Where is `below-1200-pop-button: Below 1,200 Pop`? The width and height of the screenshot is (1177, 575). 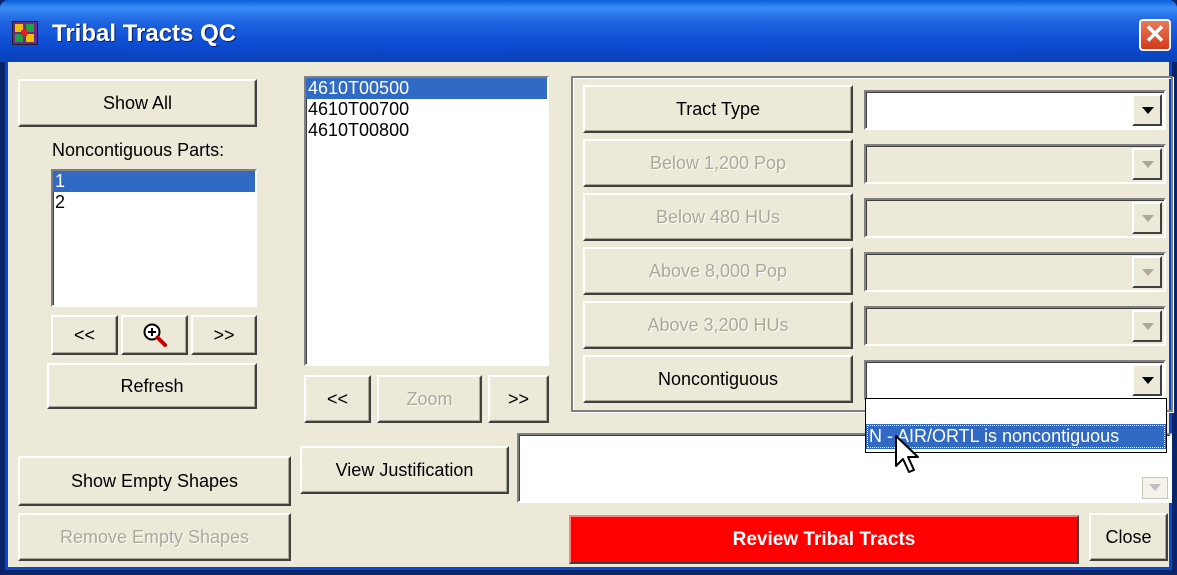 below-1200-pop-button: Below 1,200 Pop is located at coordinates (718, 163).